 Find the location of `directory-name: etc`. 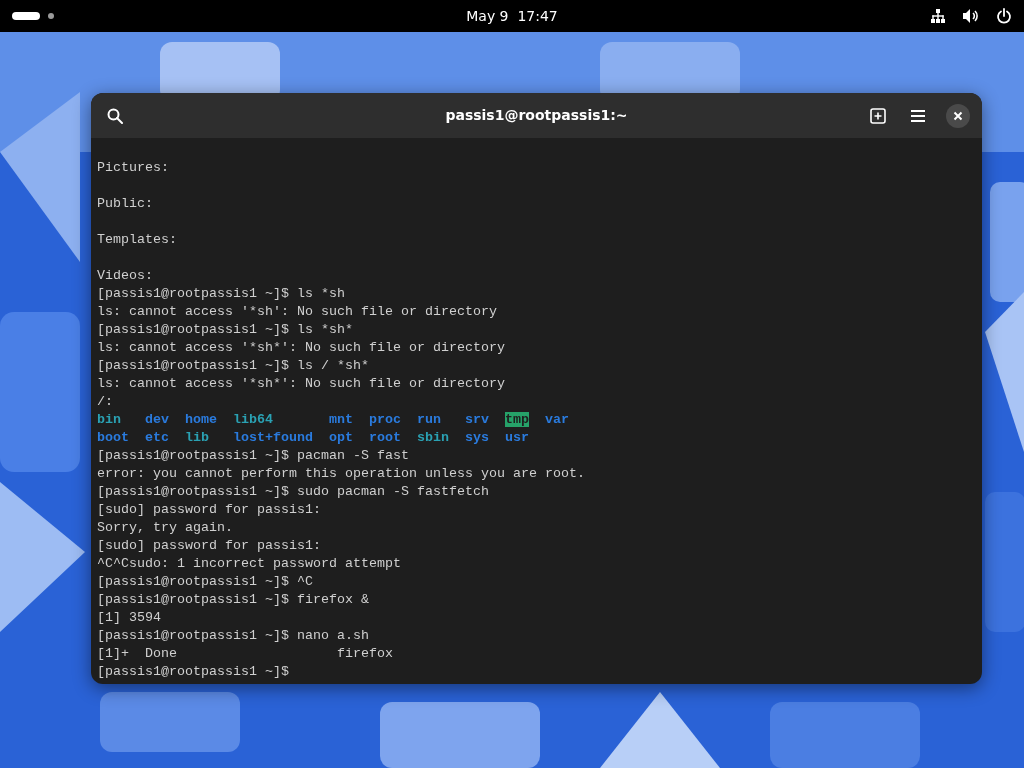

directory-name: etc is located at coordinates (157, 437).